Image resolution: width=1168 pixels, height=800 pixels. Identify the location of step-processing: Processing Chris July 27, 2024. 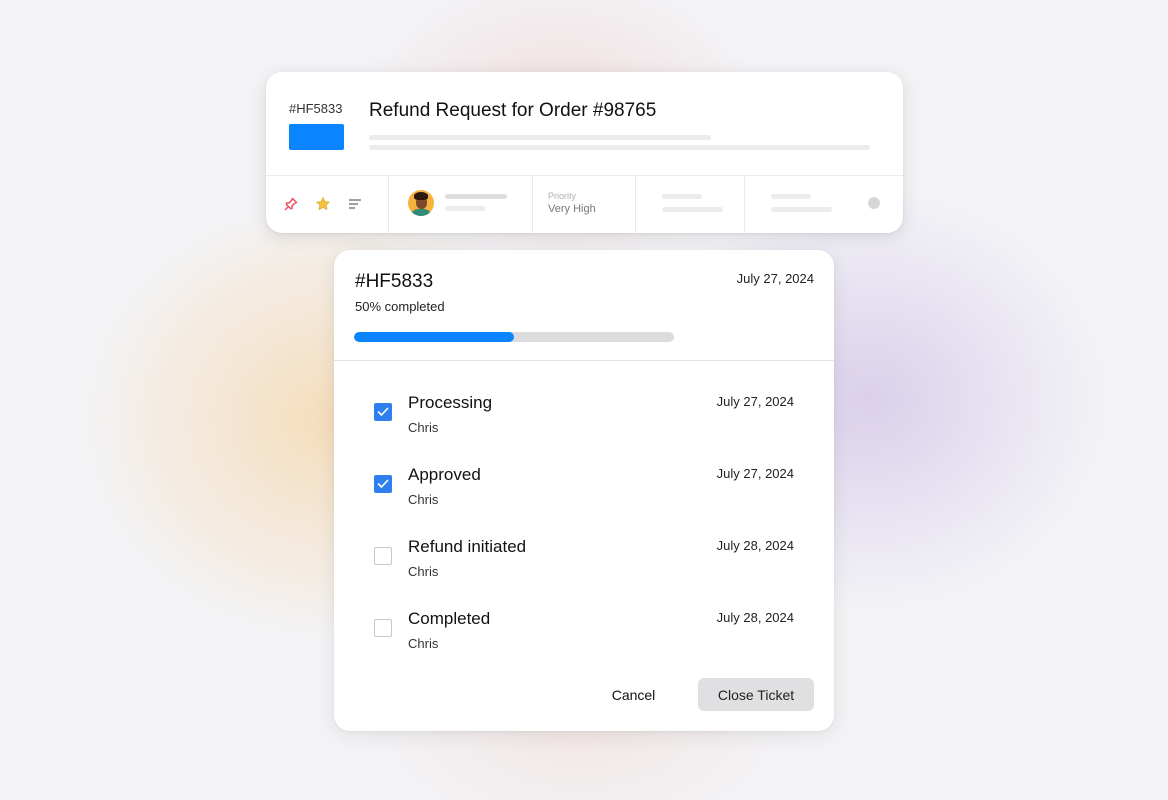
(584, 423).